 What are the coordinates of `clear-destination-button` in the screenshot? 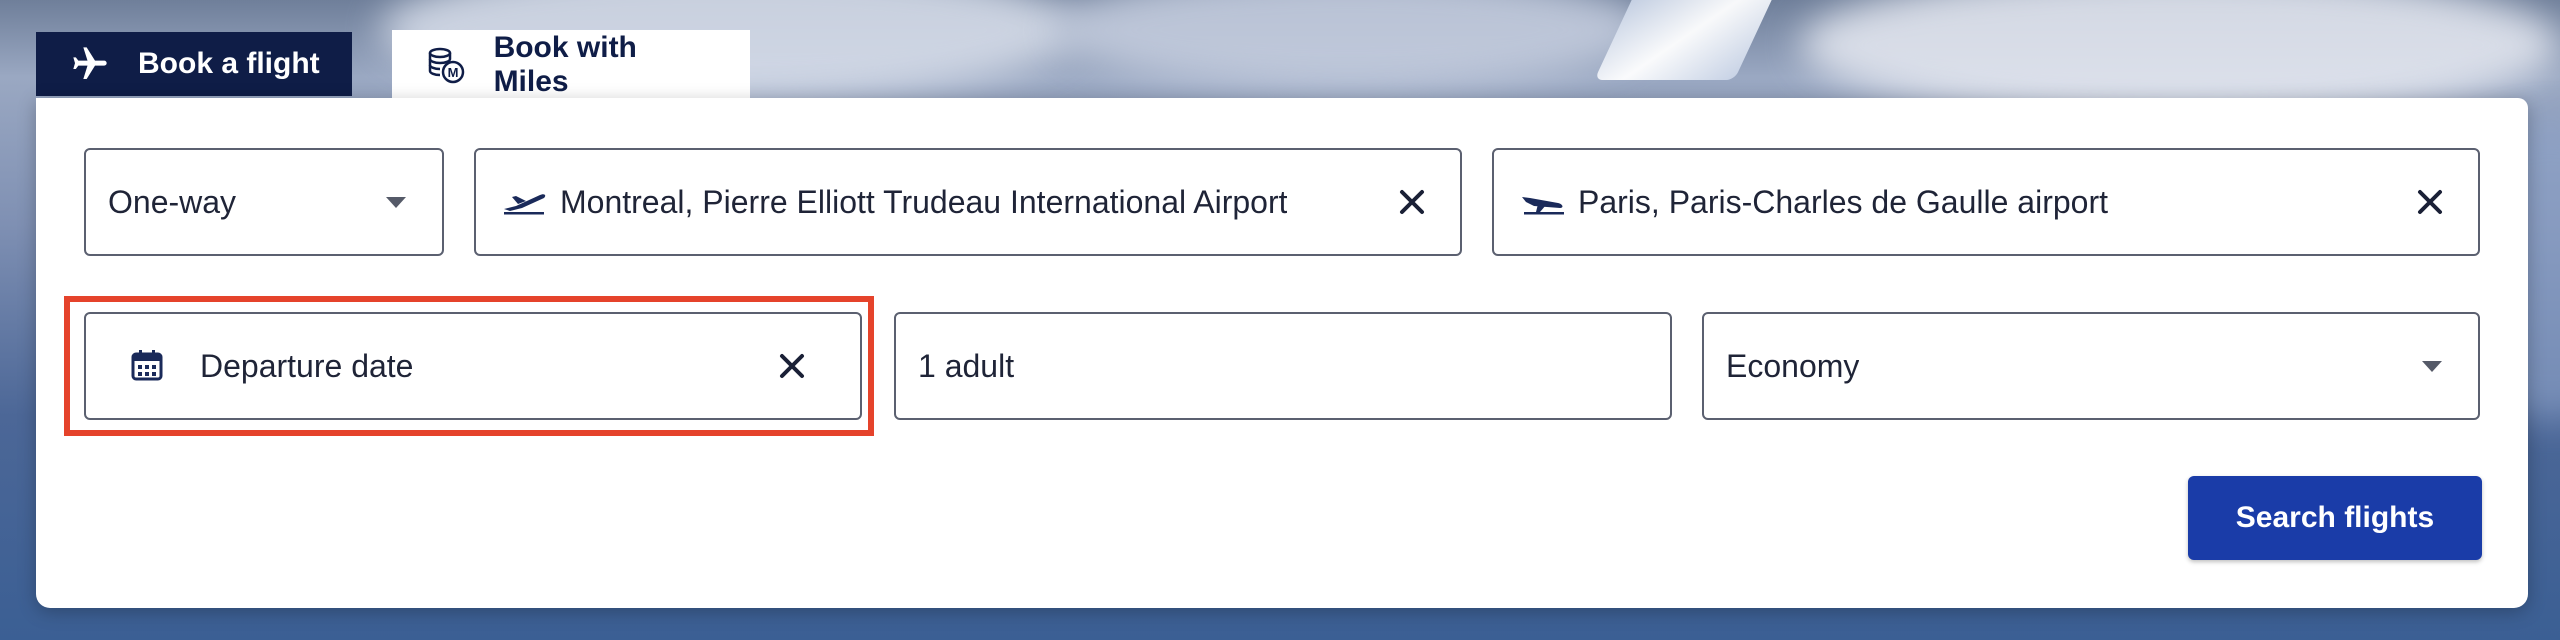 It's located at (2430, 202).